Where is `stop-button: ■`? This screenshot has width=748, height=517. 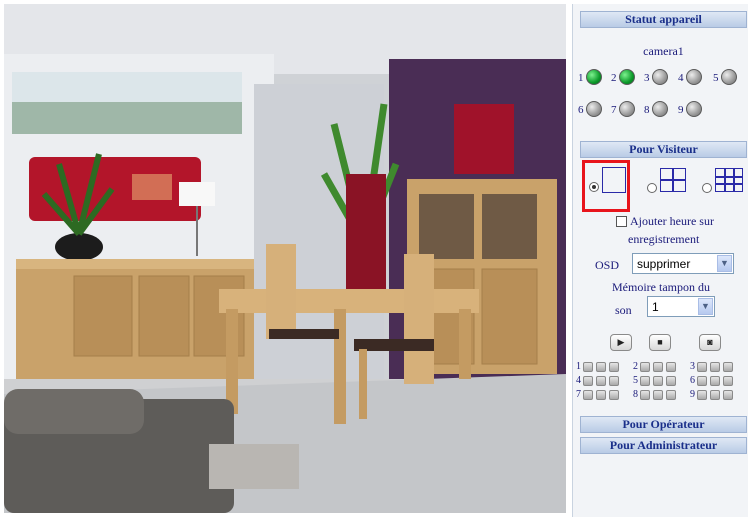
stop-button: ■ is located at coordinates (660, 342).